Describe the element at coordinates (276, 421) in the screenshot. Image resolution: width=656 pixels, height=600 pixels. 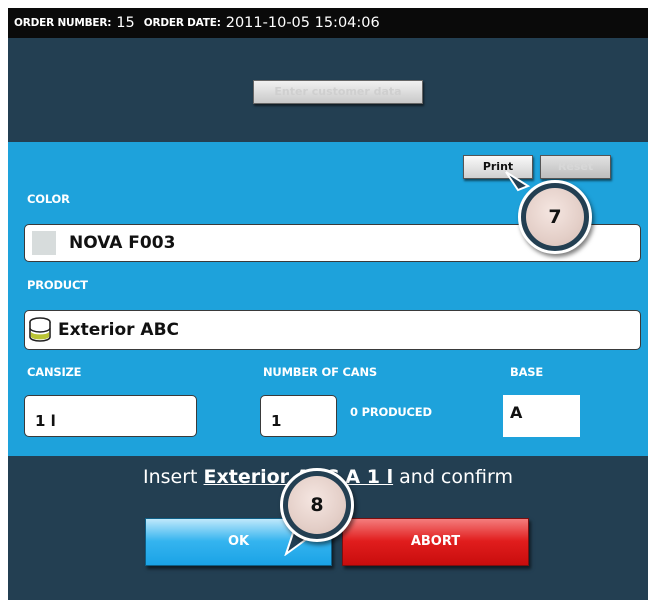
I see `number-of-cans-value: 1` at that location.